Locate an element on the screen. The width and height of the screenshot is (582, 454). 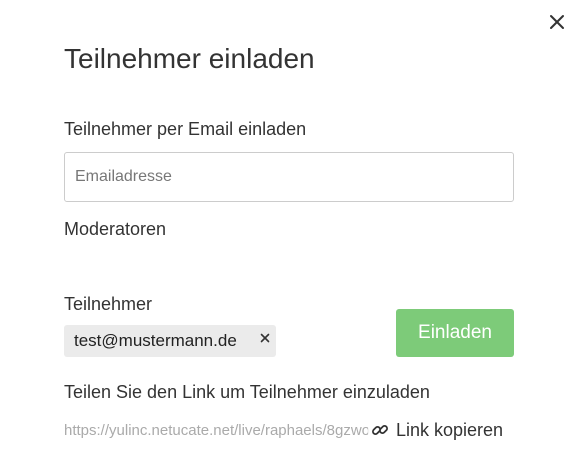
copy-link-button: Link kopieren is located at coordinates (436, 430).